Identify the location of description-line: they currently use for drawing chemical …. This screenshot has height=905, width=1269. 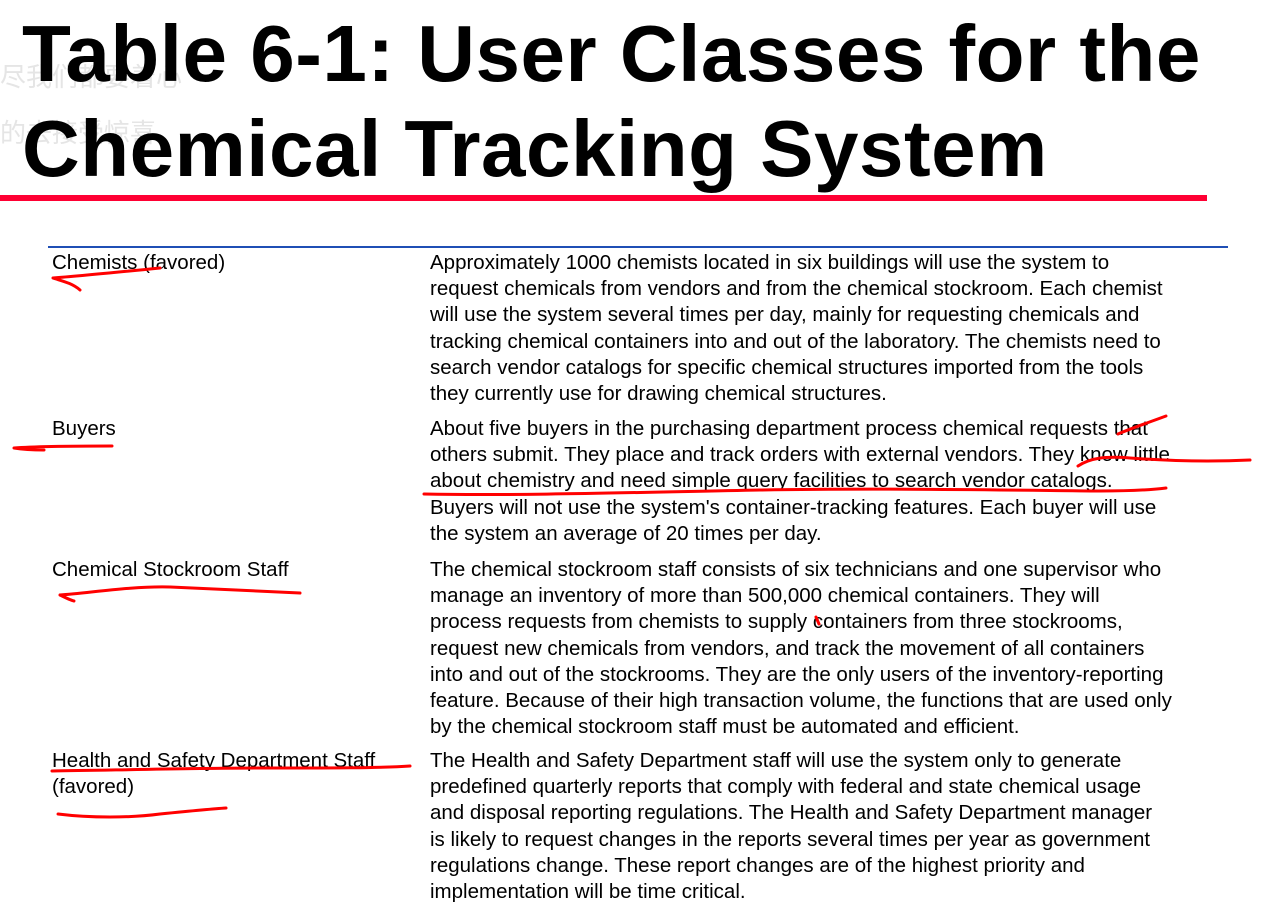
(658, 394).